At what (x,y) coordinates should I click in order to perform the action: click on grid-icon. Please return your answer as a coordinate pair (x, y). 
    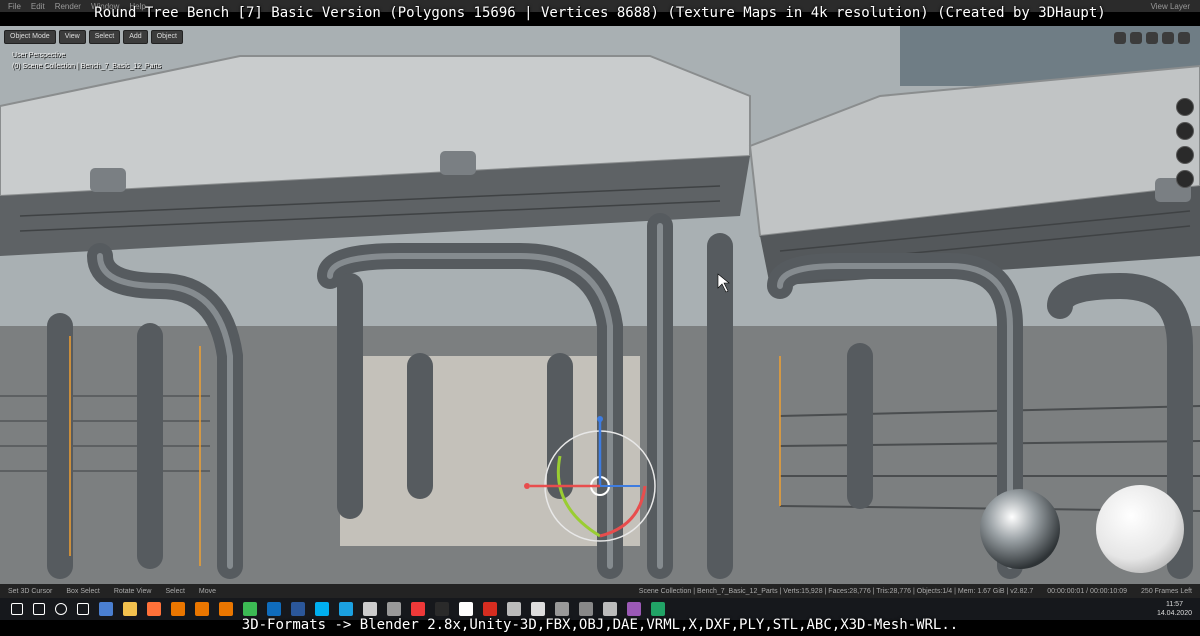
    Looking at the image, I should click on (1185, 179).